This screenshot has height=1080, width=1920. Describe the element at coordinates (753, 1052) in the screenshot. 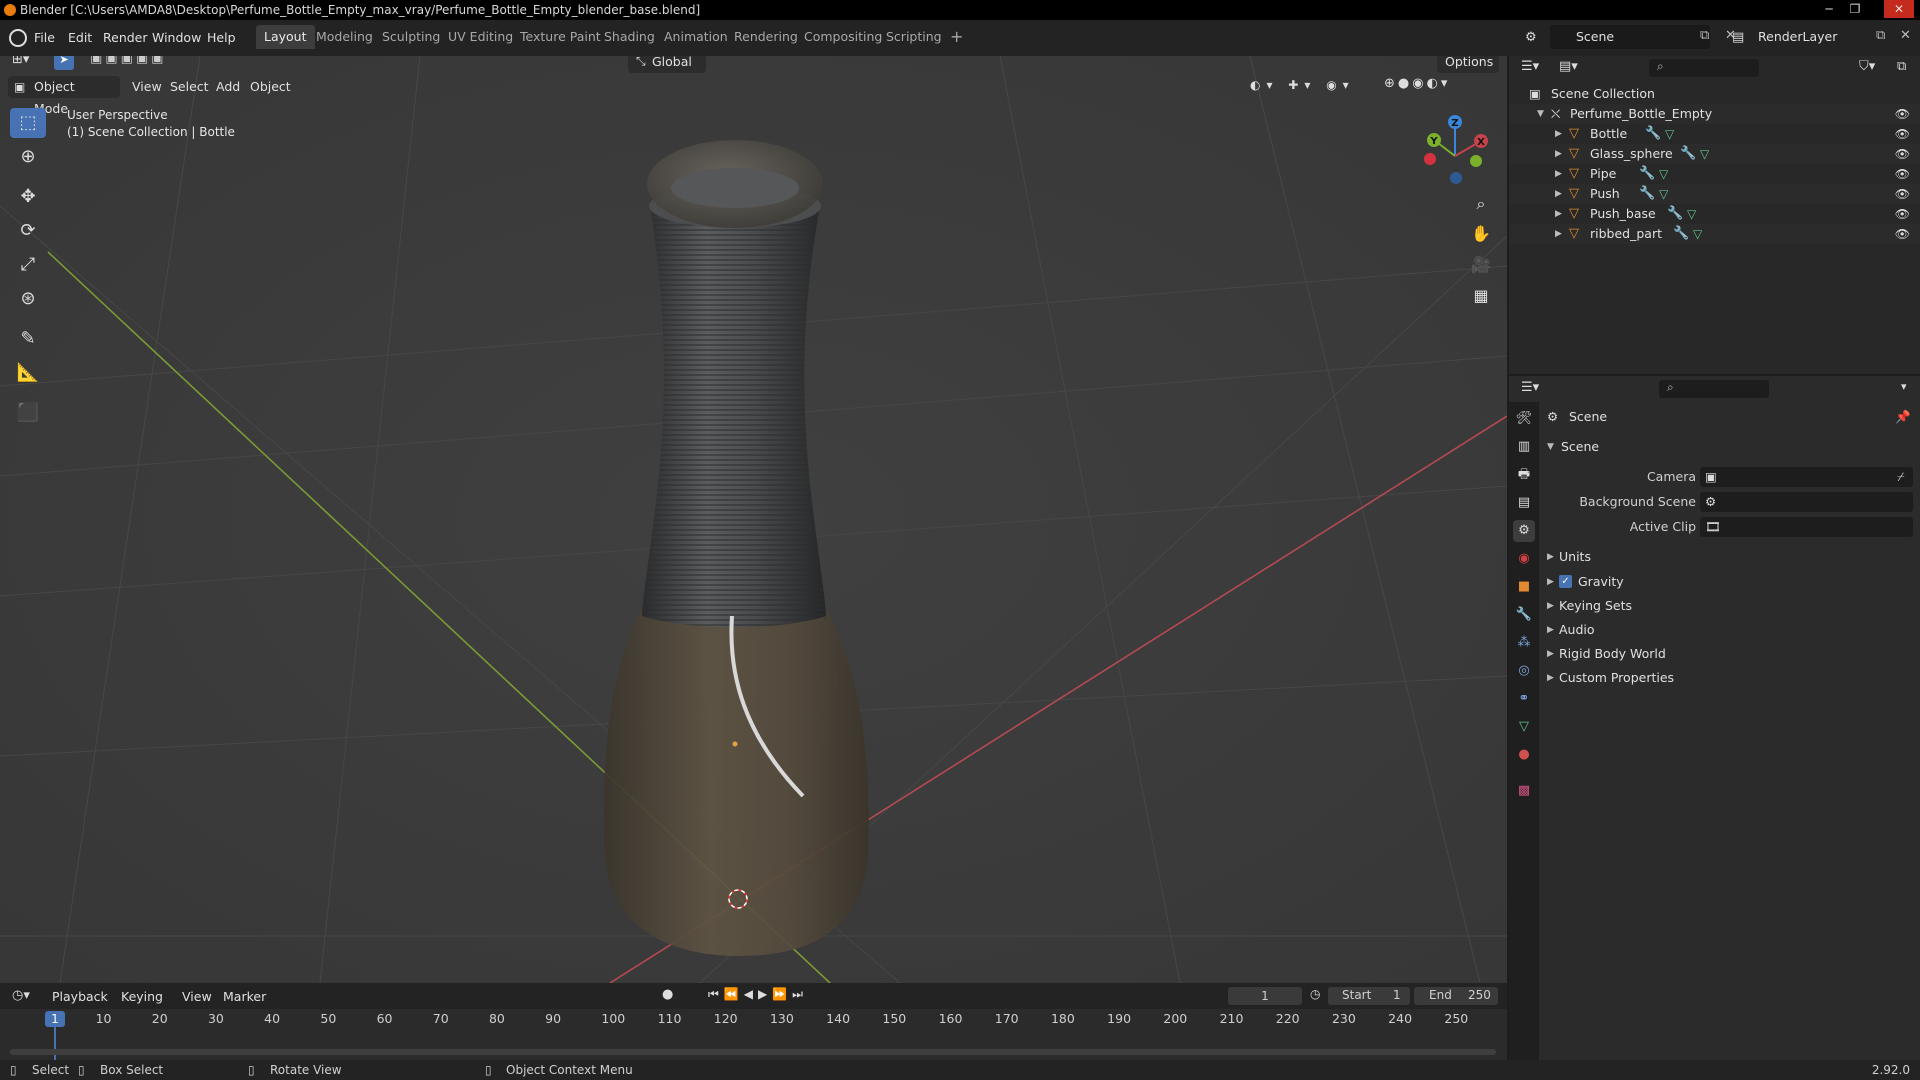

I see `timeline-scrollbar` at that location.